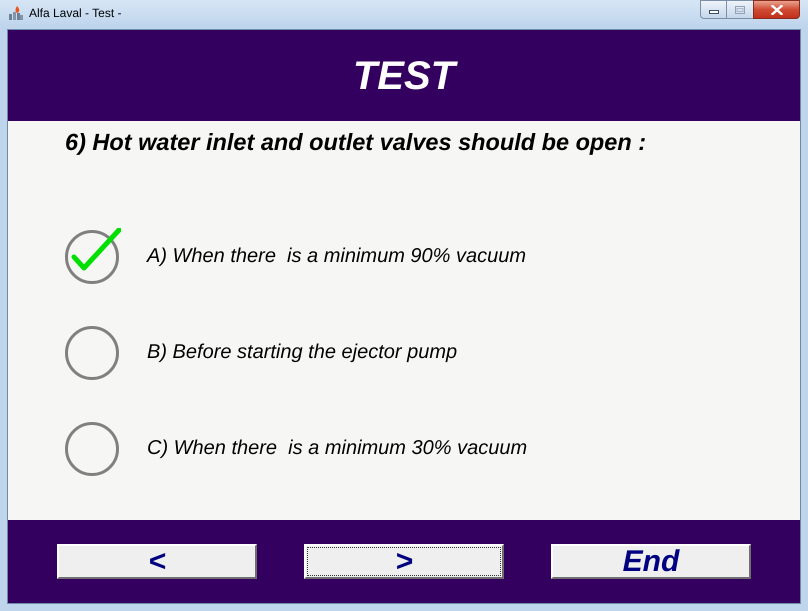 The height and width of the screenshot is (611, 808). I want to click on question-text: 6) Hot water inlet and outlet valves should be open :, so click(355, 142).